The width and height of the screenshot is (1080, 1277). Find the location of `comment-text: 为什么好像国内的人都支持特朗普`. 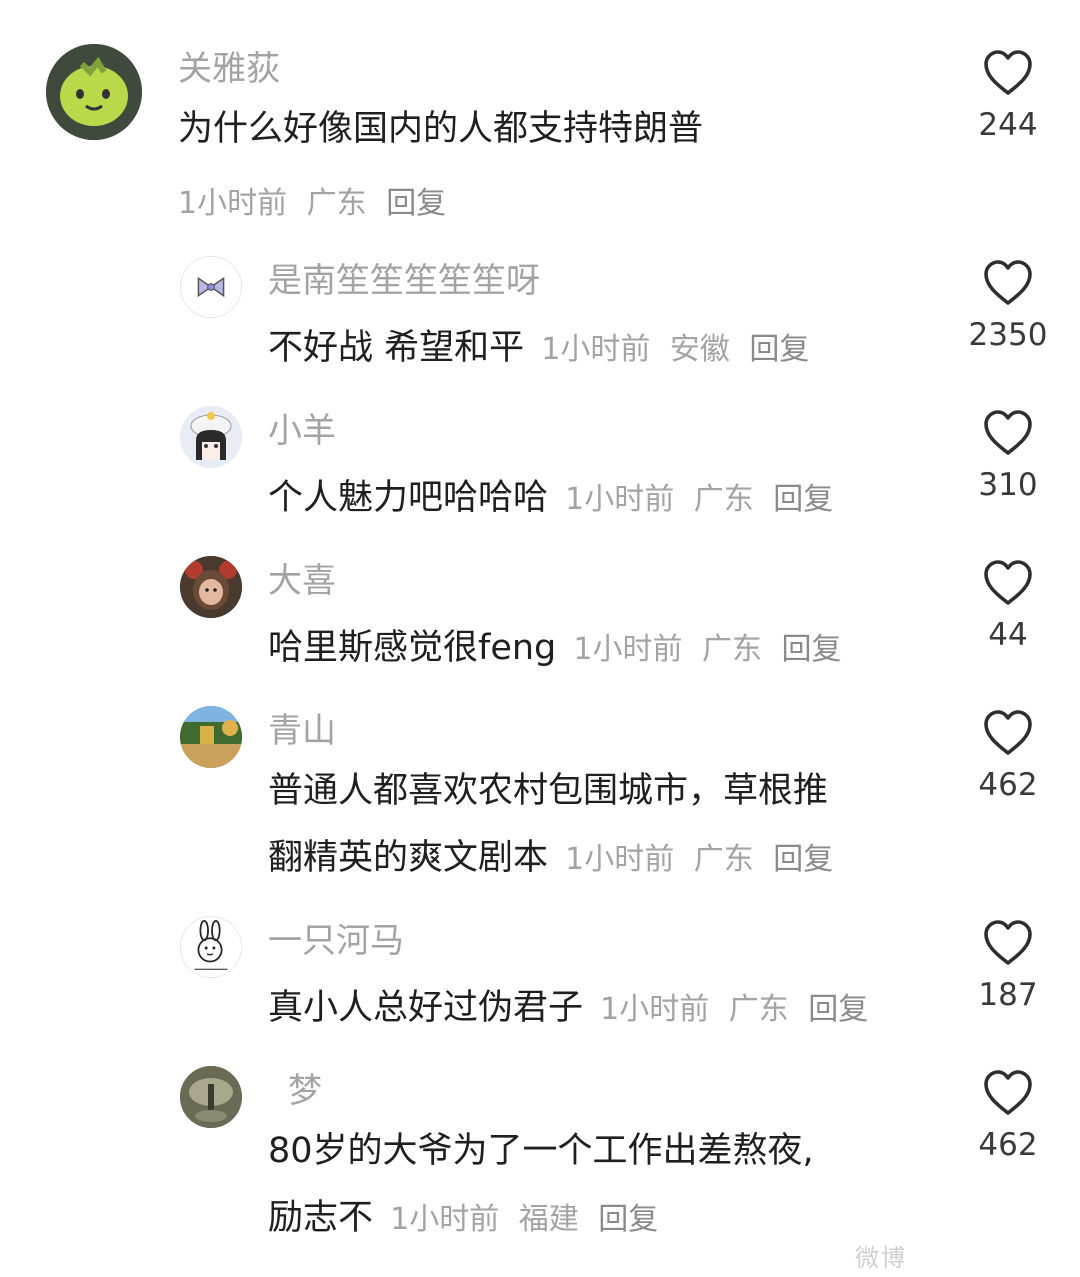

comment-text: 为什么好像国内的人都支持特朗普 is located at coordinates (441, 129).